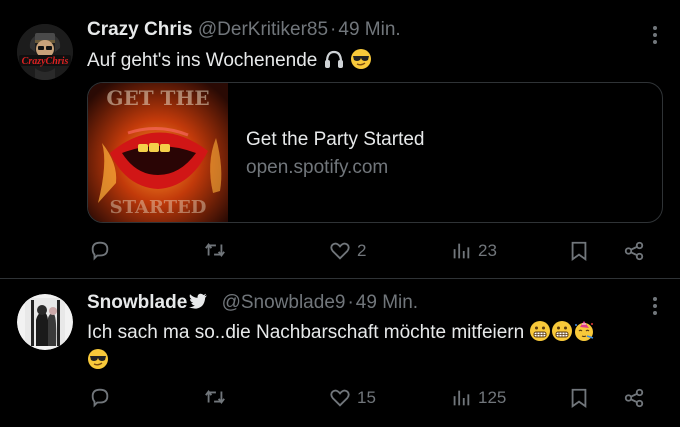  Describe the element at coordinates (198, 301) in the screenshot. I see `twitter-bird-icon` at that location.